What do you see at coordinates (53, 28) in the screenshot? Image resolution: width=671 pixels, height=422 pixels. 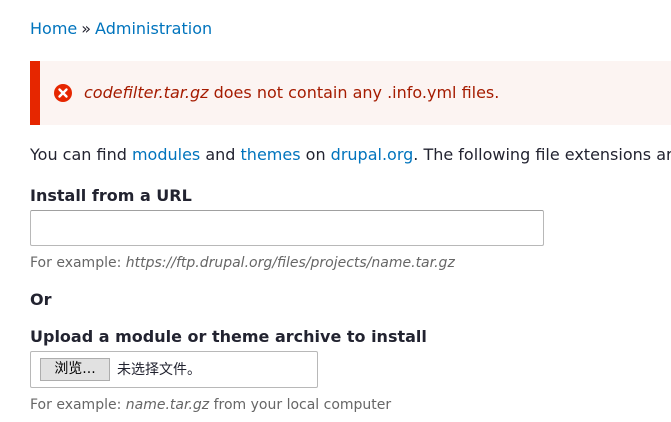 I see `breadcrumb-home-link: Home` at bounding box center [53, 28].